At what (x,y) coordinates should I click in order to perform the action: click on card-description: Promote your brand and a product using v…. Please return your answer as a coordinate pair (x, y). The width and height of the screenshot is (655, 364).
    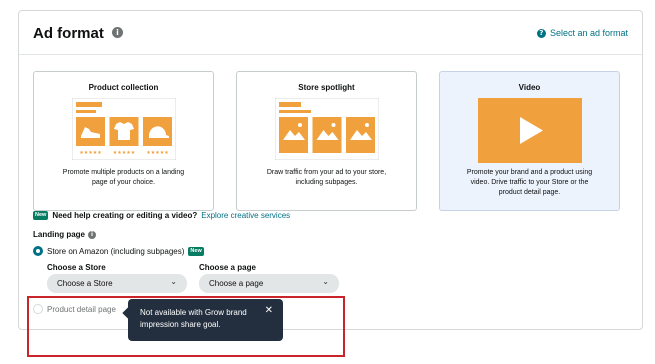
    Looking at the image, I should click on (529, 183).